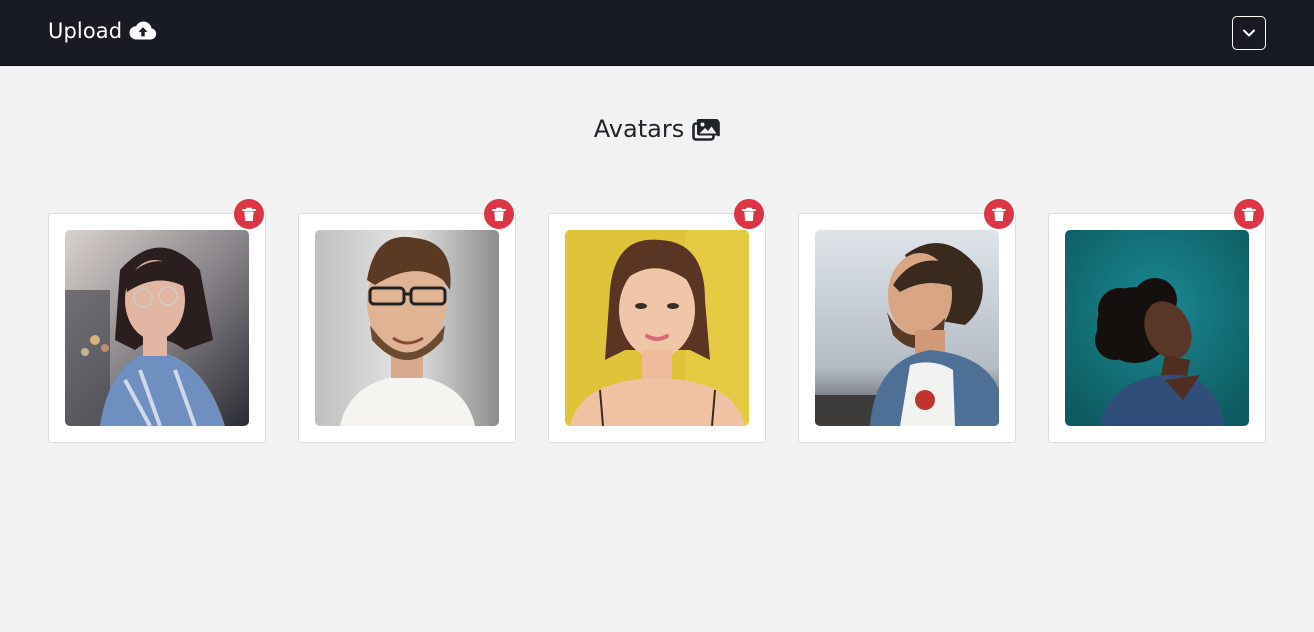 Image resolution: width=1314 pixels, height=632 pixels. I want to click on navbar: Upload, so click(657, 33).